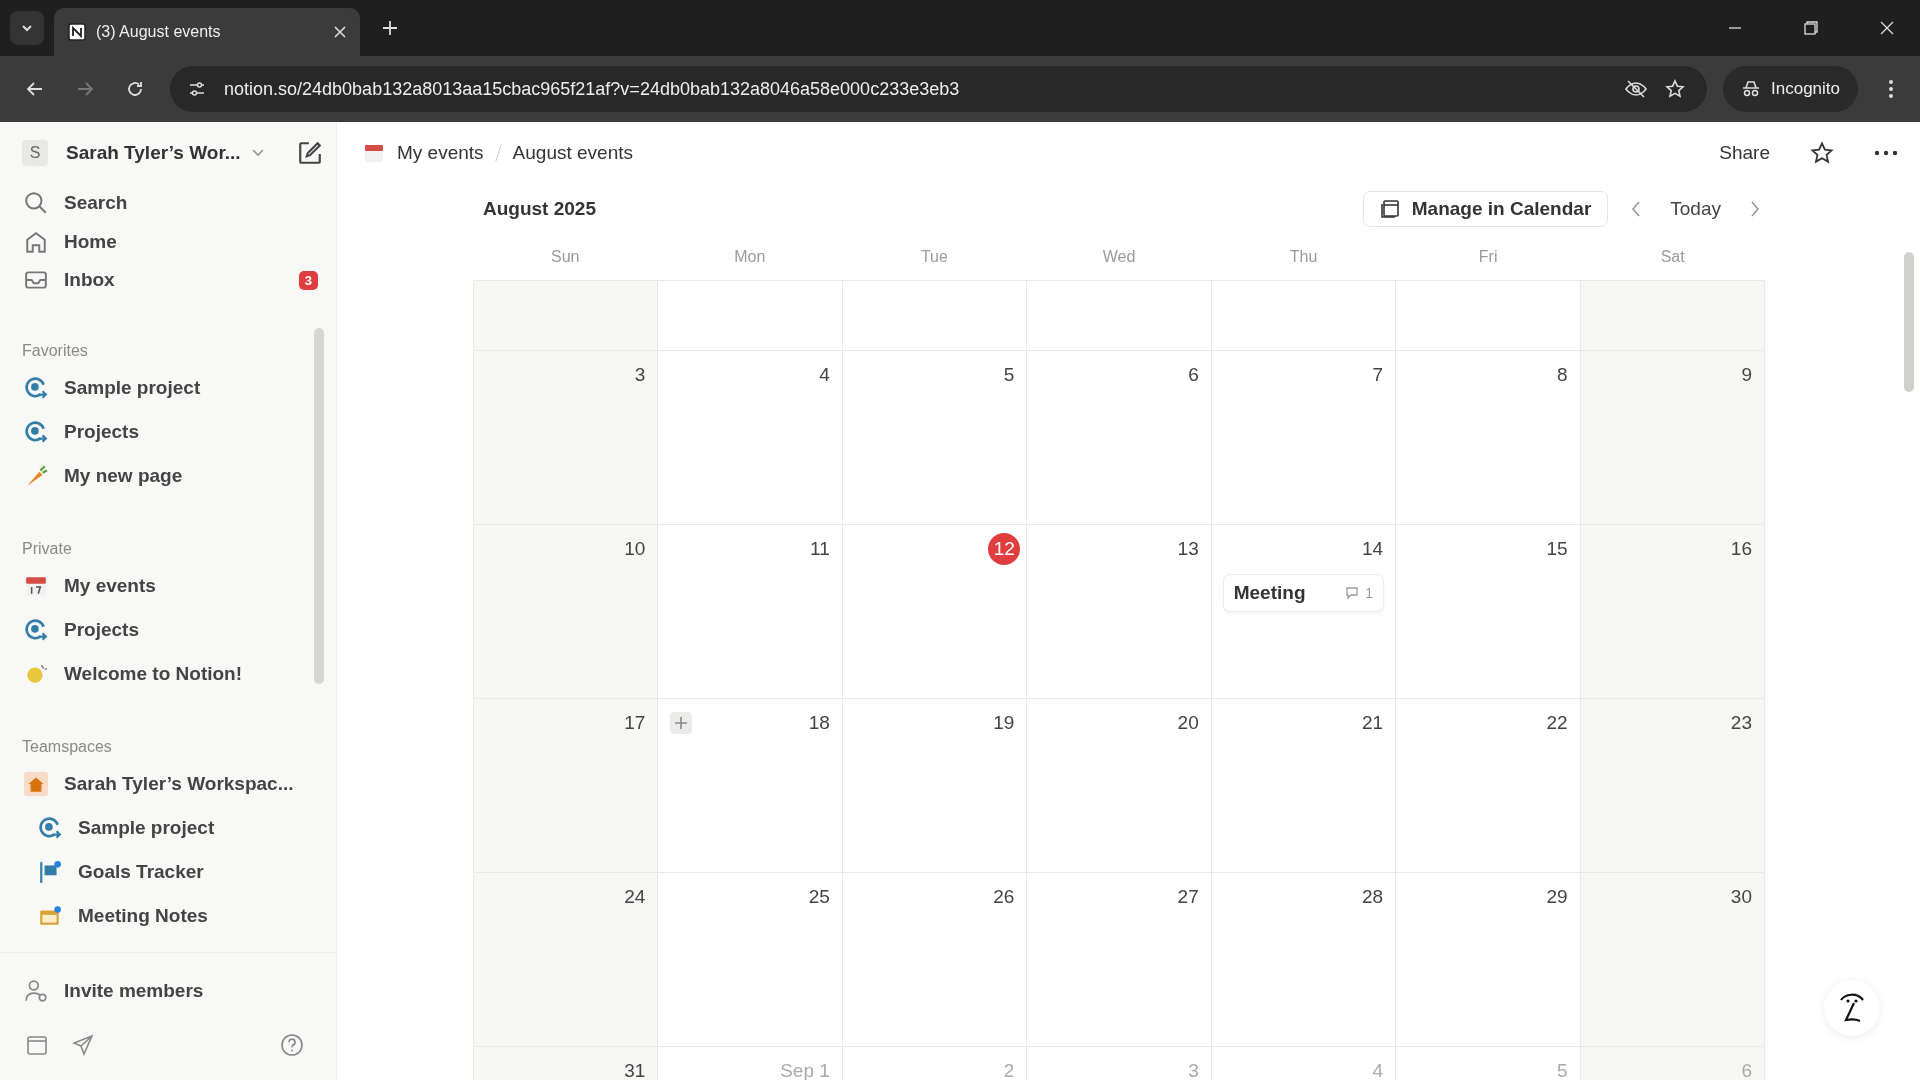 The image size is (1920, 1080). I want to click on incognito-button: Incognito, so click(1790, 89).